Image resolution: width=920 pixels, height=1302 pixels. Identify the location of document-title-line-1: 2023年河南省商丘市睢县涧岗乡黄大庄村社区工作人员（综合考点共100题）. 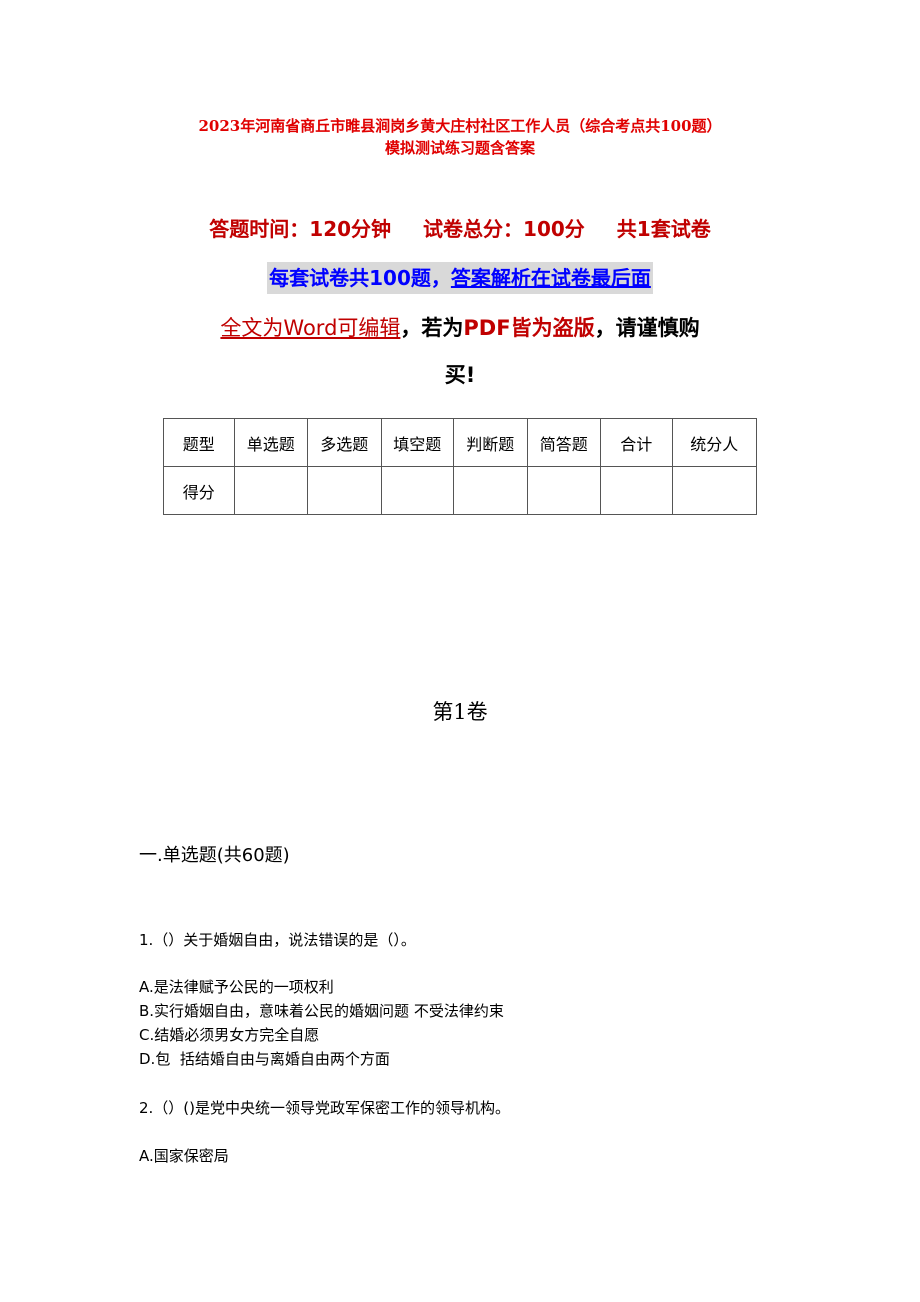
(460, 126).